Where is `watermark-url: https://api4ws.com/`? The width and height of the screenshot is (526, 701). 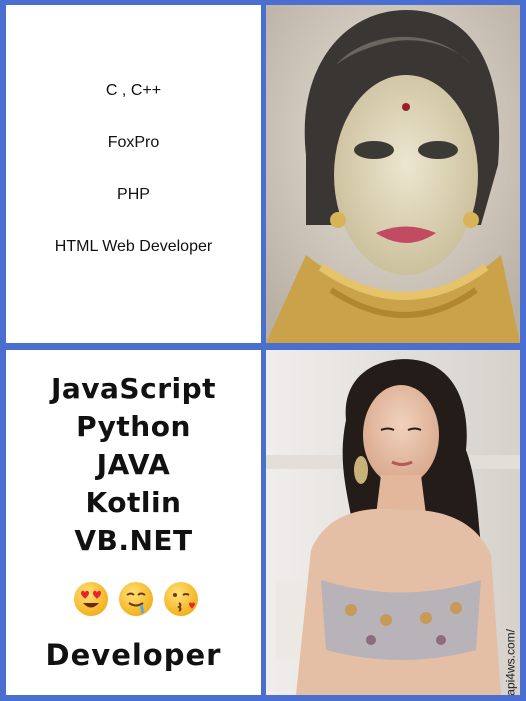
watermark-url: https://api4ws.com/ is located at coordinates (511, 662).